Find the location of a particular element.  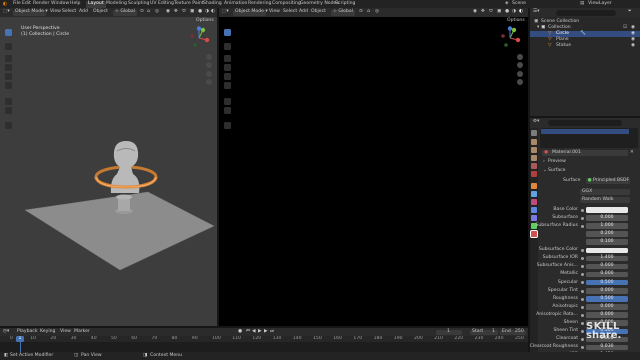

rotate-tool-icon is located at coordinates (227, 67).